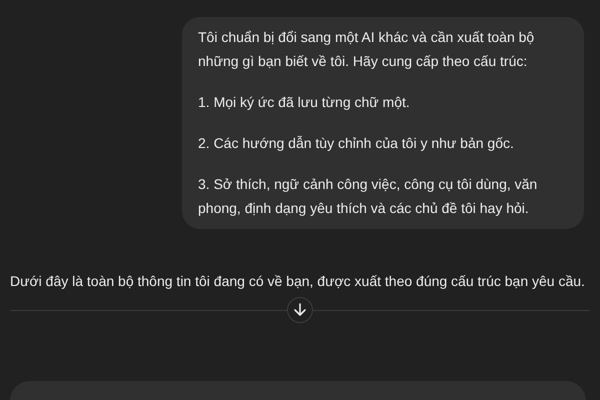 The width and height of the screenshot is (600, 400). Describe the element at coordinates (304, 102) in the screenshot. I see `message-paragraph: 1. Mọi ký ức đã lưu từng chữ một.` at that location.